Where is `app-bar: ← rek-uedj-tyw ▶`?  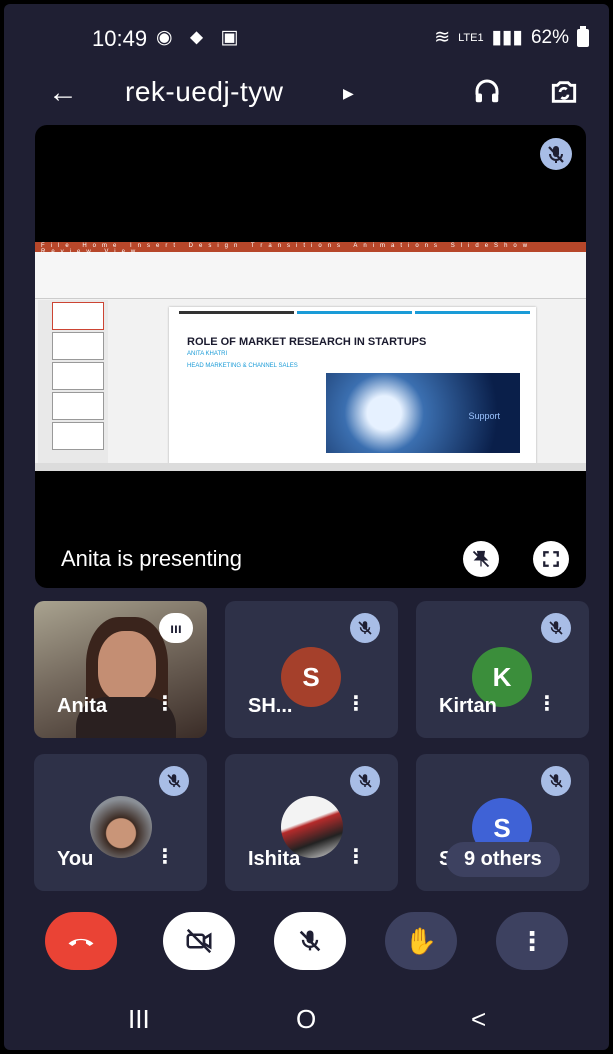
app-bar: ← rek-uedj-tyw ▶ is located at coordinates (306, 94).